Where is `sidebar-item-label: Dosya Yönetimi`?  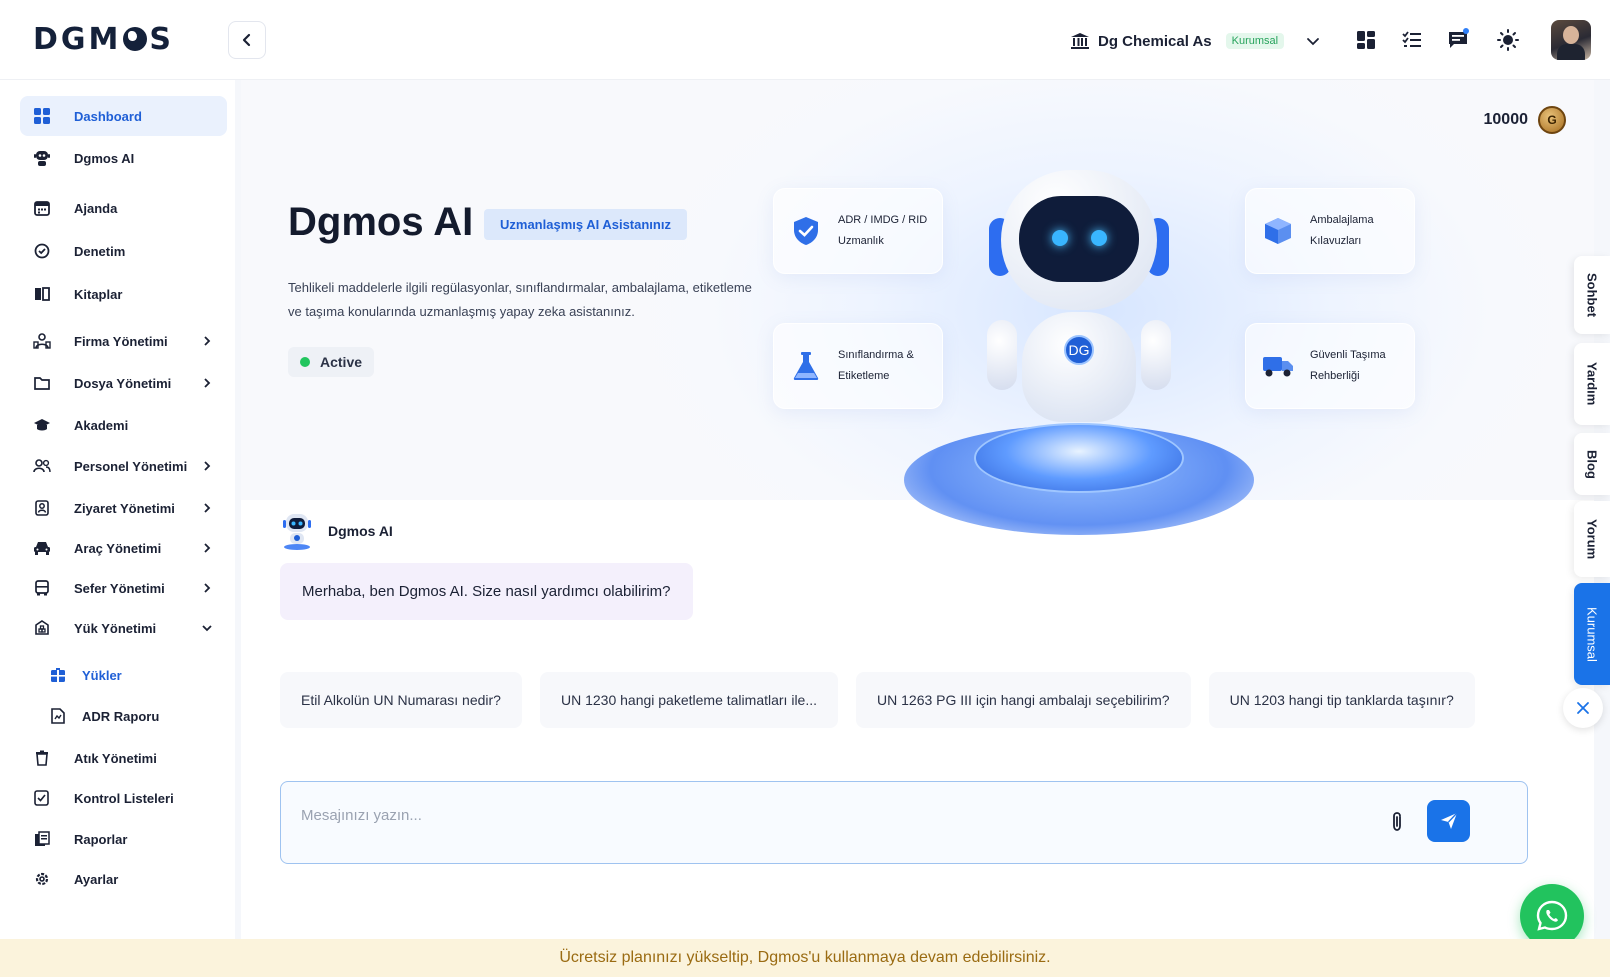
sidebar-item-label: Dosya Yönetimi is located at coordinates (123, 383).